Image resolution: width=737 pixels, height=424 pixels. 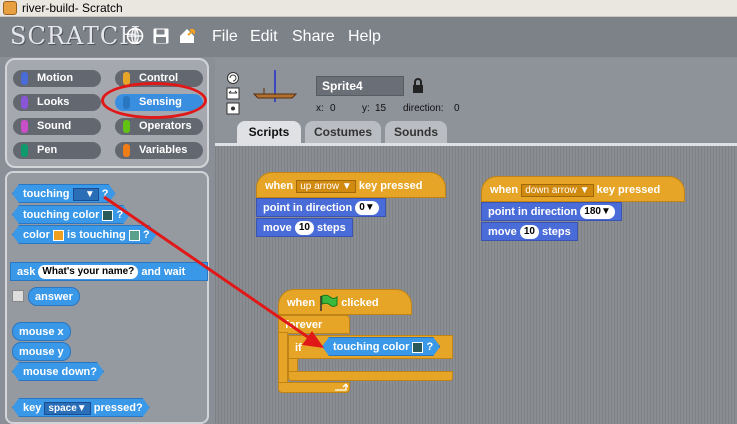 I want to click on key-select: down arrow ▼, so click(x=557, y=190).